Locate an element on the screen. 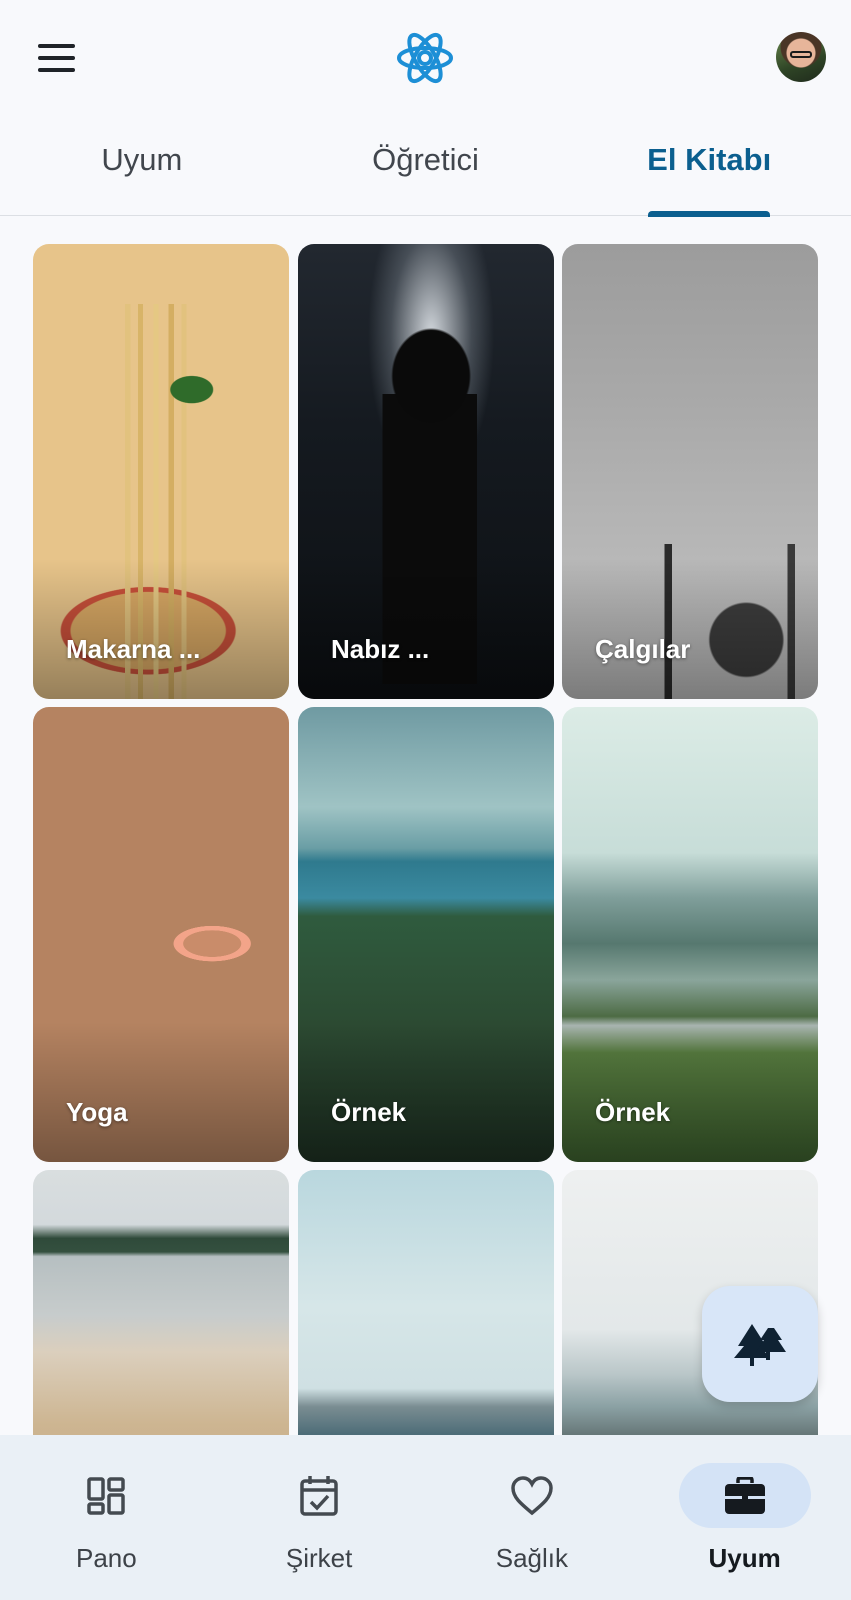  card-calgilar: Çalgılar is located at coordinates (690, 471).